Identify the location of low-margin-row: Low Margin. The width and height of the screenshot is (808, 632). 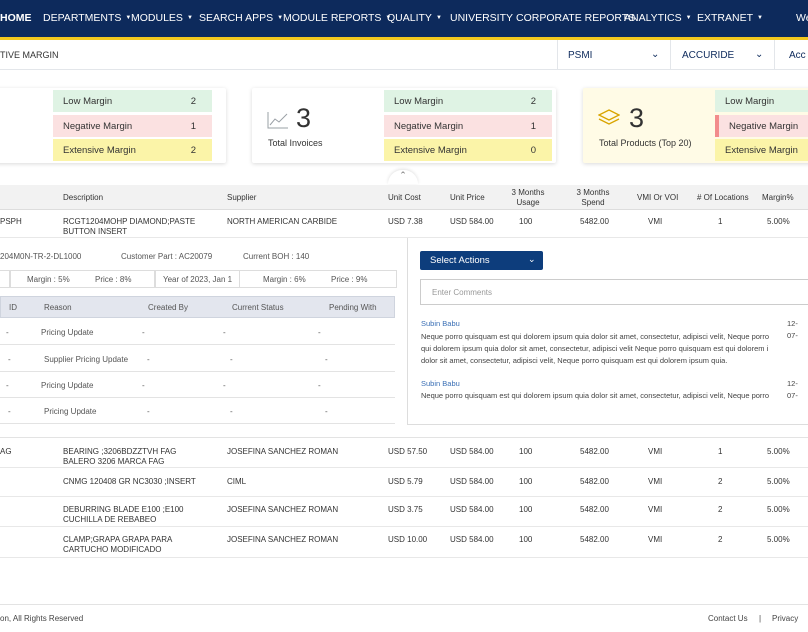
(761, 101).